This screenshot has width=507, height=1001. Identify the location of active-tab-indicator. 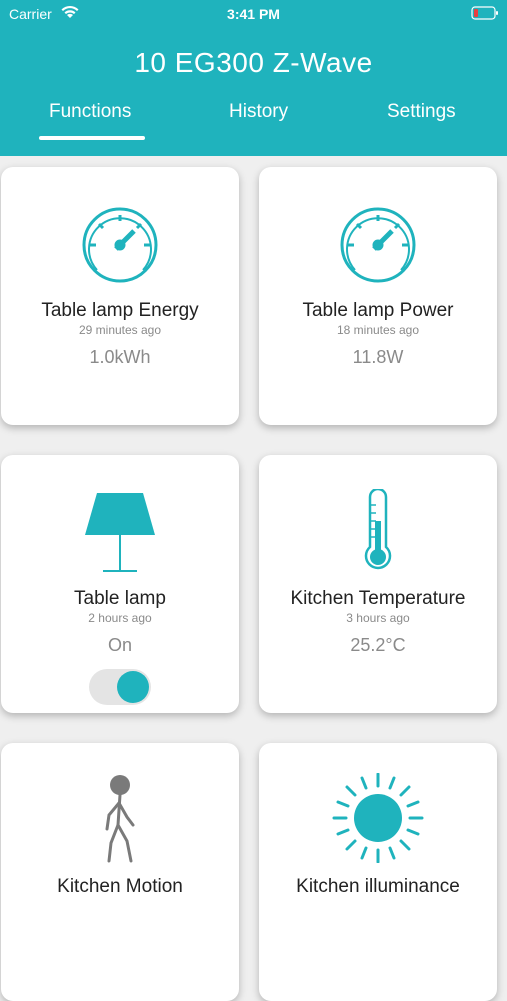
(92, 138).